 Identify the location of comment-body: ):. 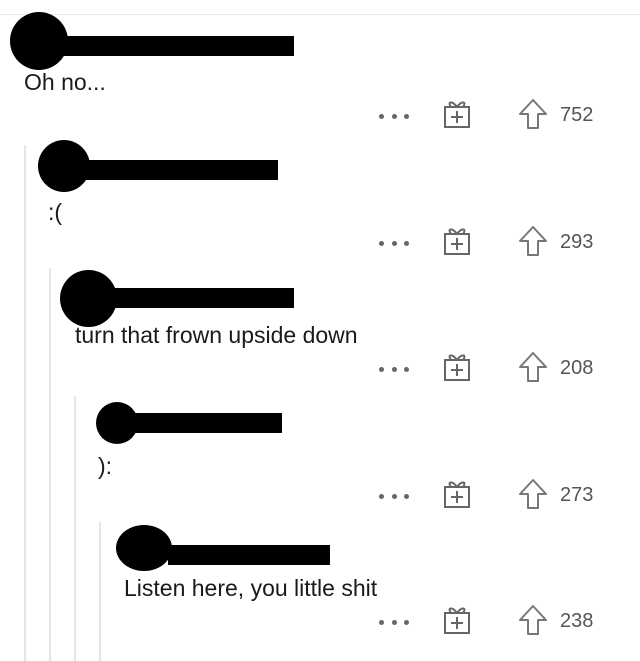
(105, 466).